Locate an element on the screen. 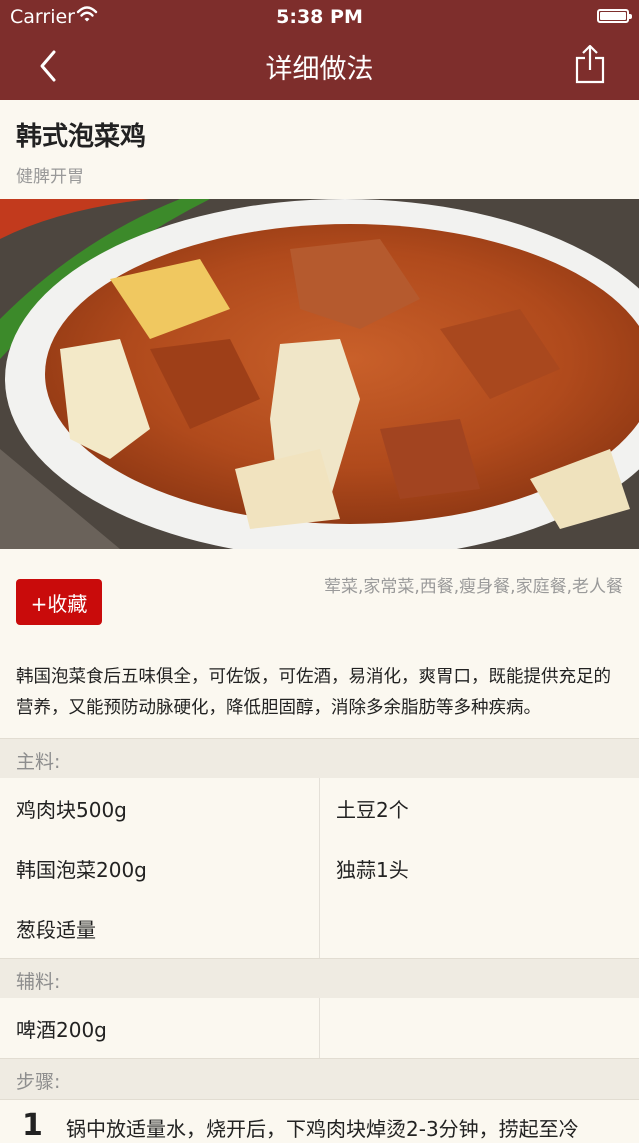 The height and width of the screenshot is (1143, 639). ingredient-item: 独蒜1头 is located at coordinates (372, 869).